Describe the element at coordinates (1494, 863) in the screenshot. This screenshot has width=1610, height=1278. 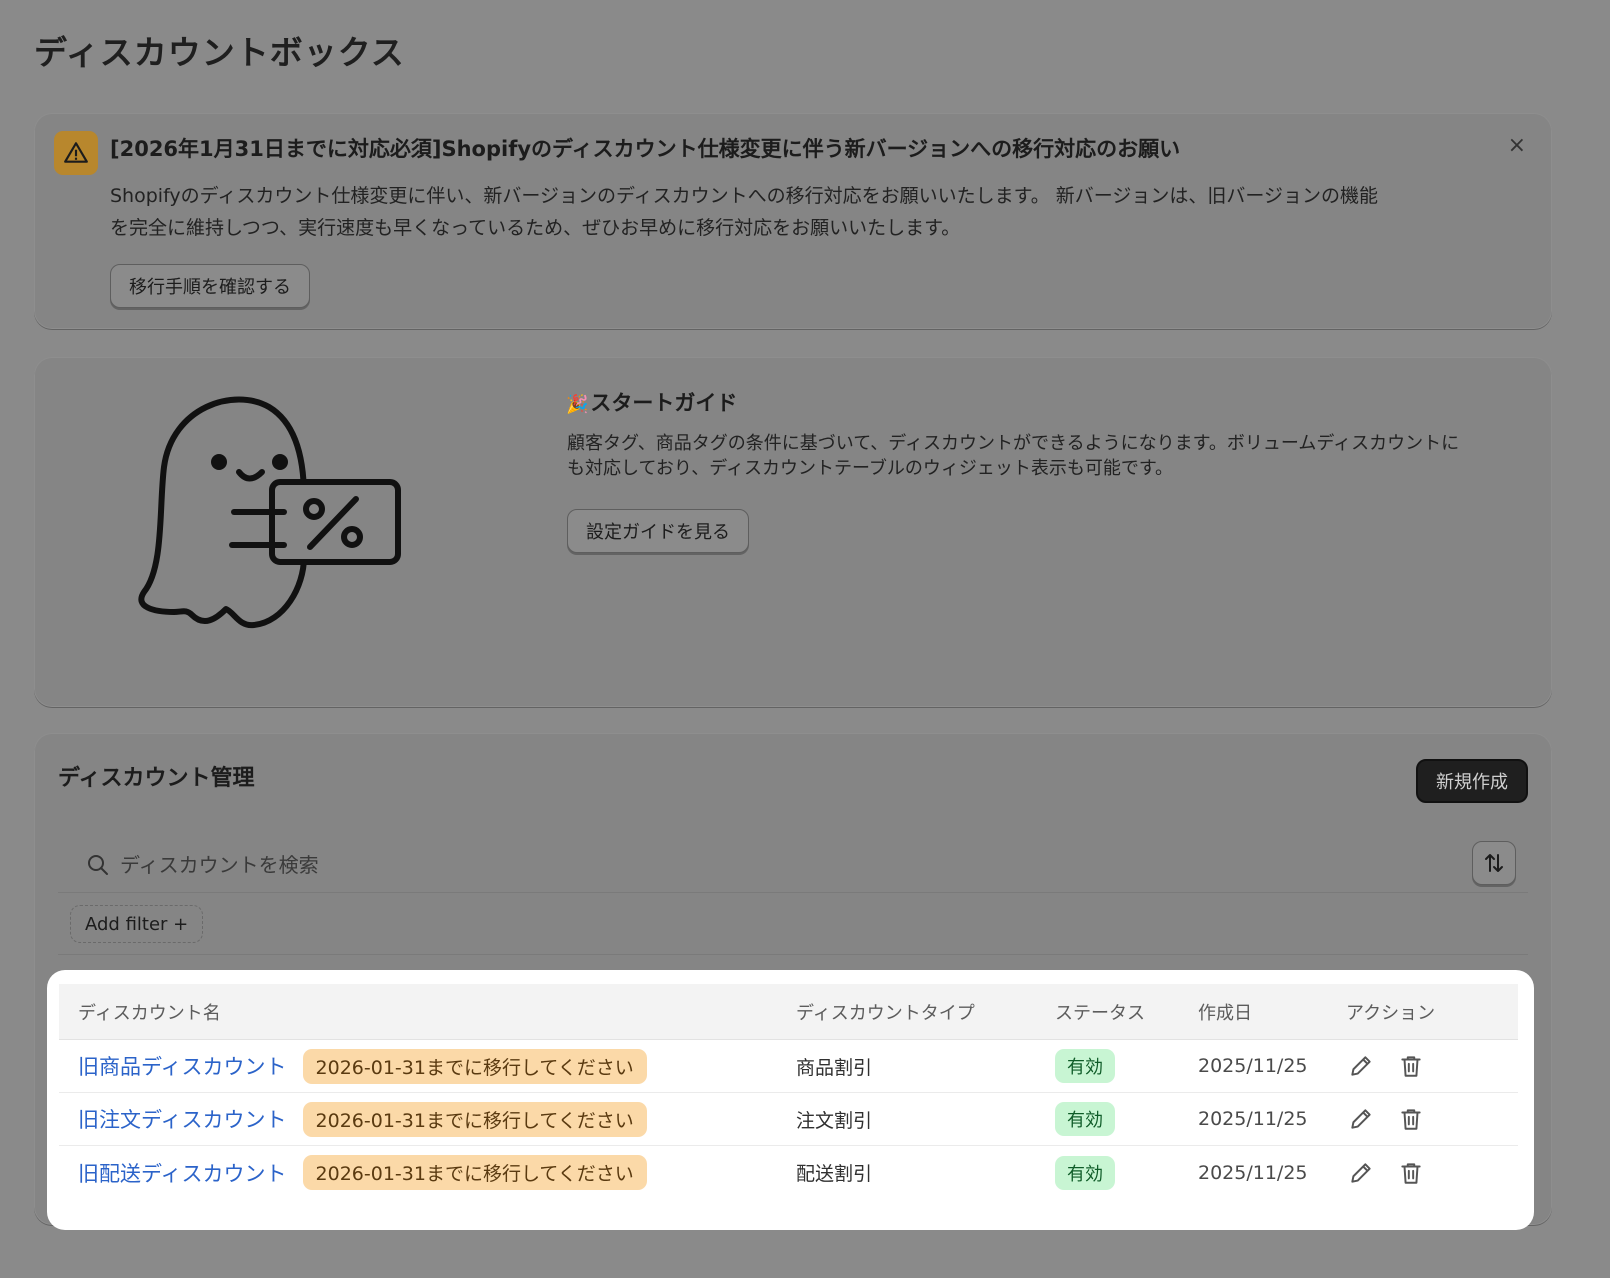
I see `sort-icon` at that location.